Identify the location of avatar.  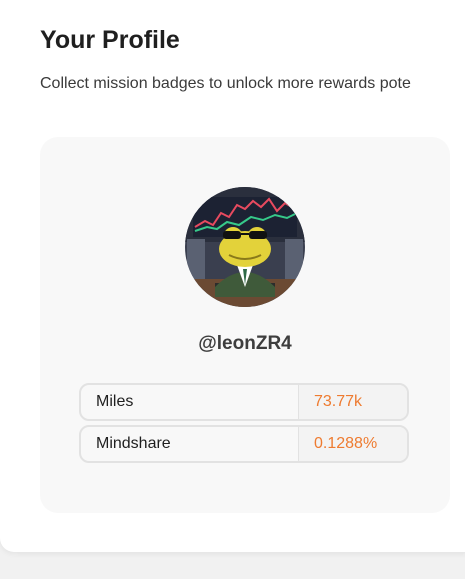
(245, 247).